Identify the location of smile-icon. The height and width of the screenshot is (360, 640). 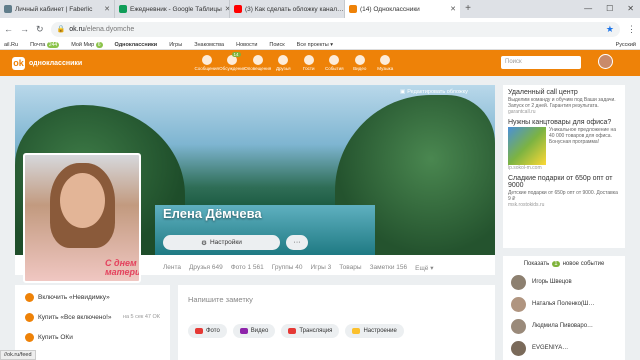
(356, 331).